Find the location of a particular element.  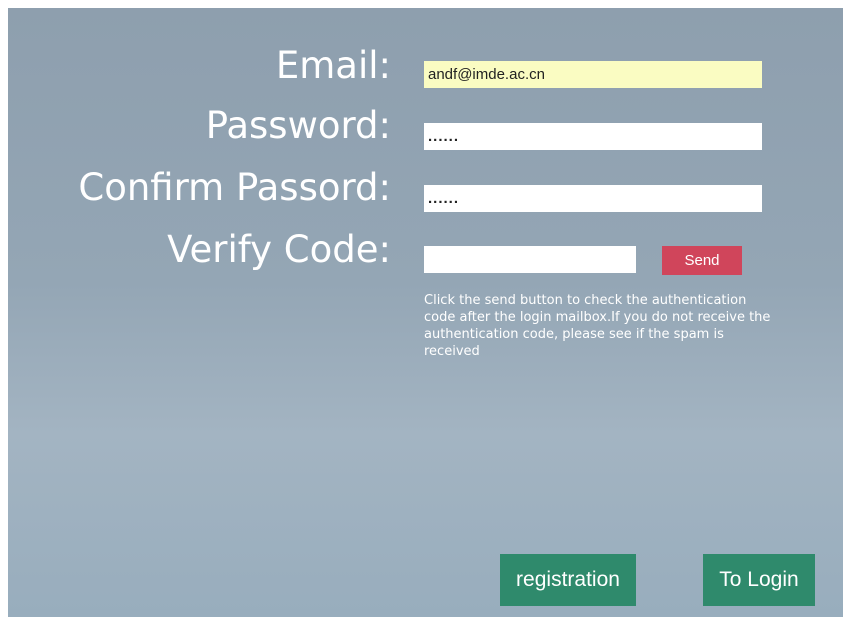

verify-code-label: Verify Code: is located at coordinates (279, 249).